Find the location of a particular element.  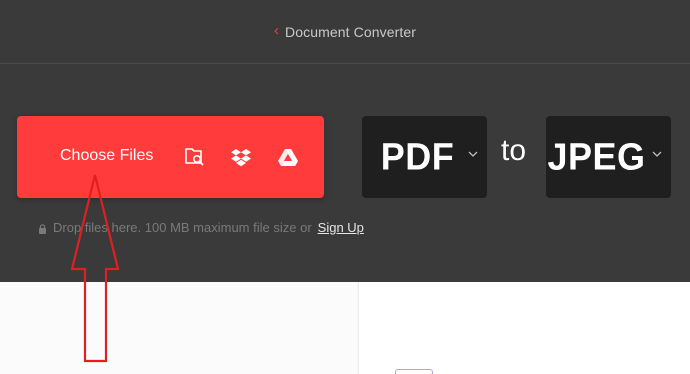

content-panel-right is located at coordinates (524, 328).